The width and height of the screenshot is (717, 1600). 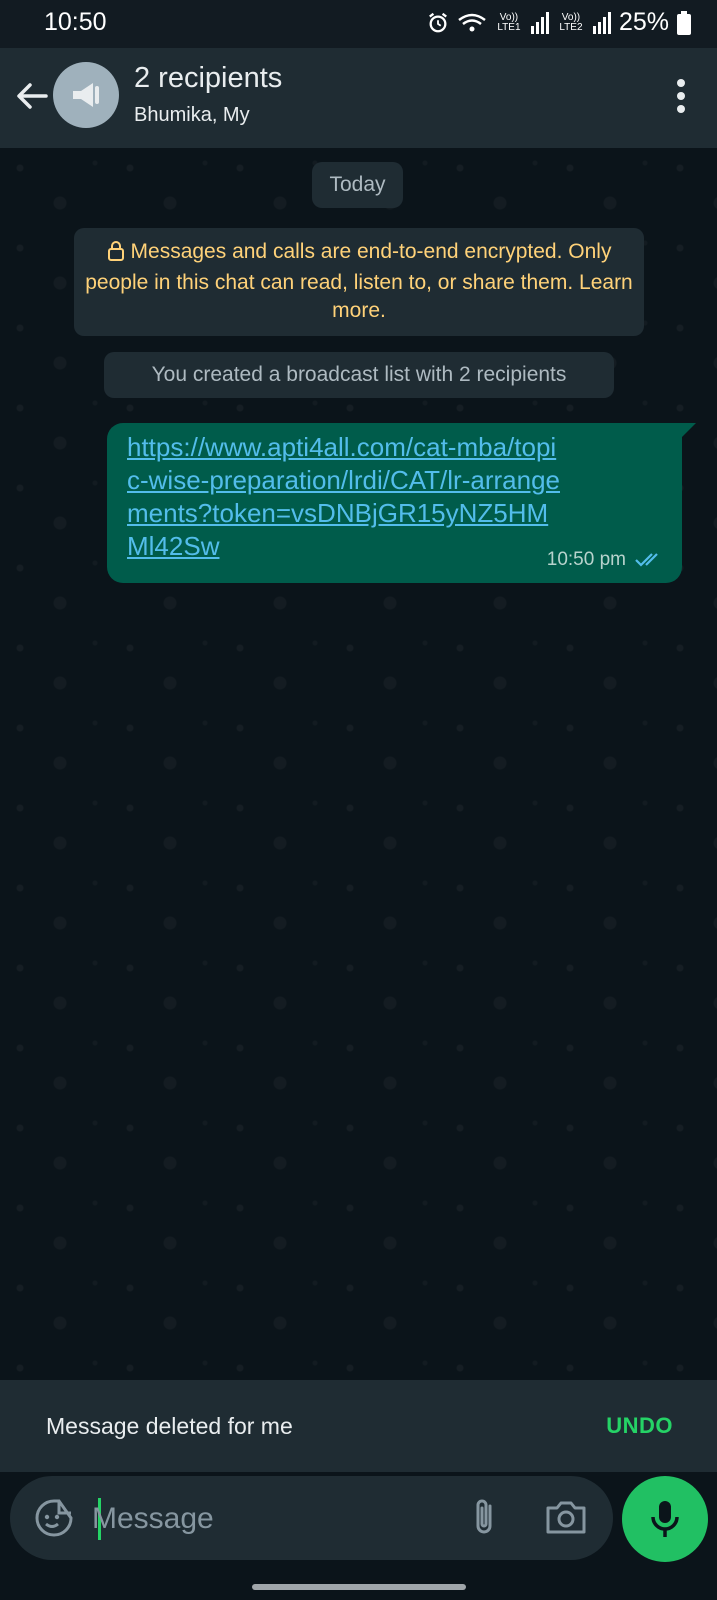 What do you see at coordinates (358, 98) in the screenshot?
I see `chat-header: 2 recipients Bhumika, My` at bounding box center [358, 98].